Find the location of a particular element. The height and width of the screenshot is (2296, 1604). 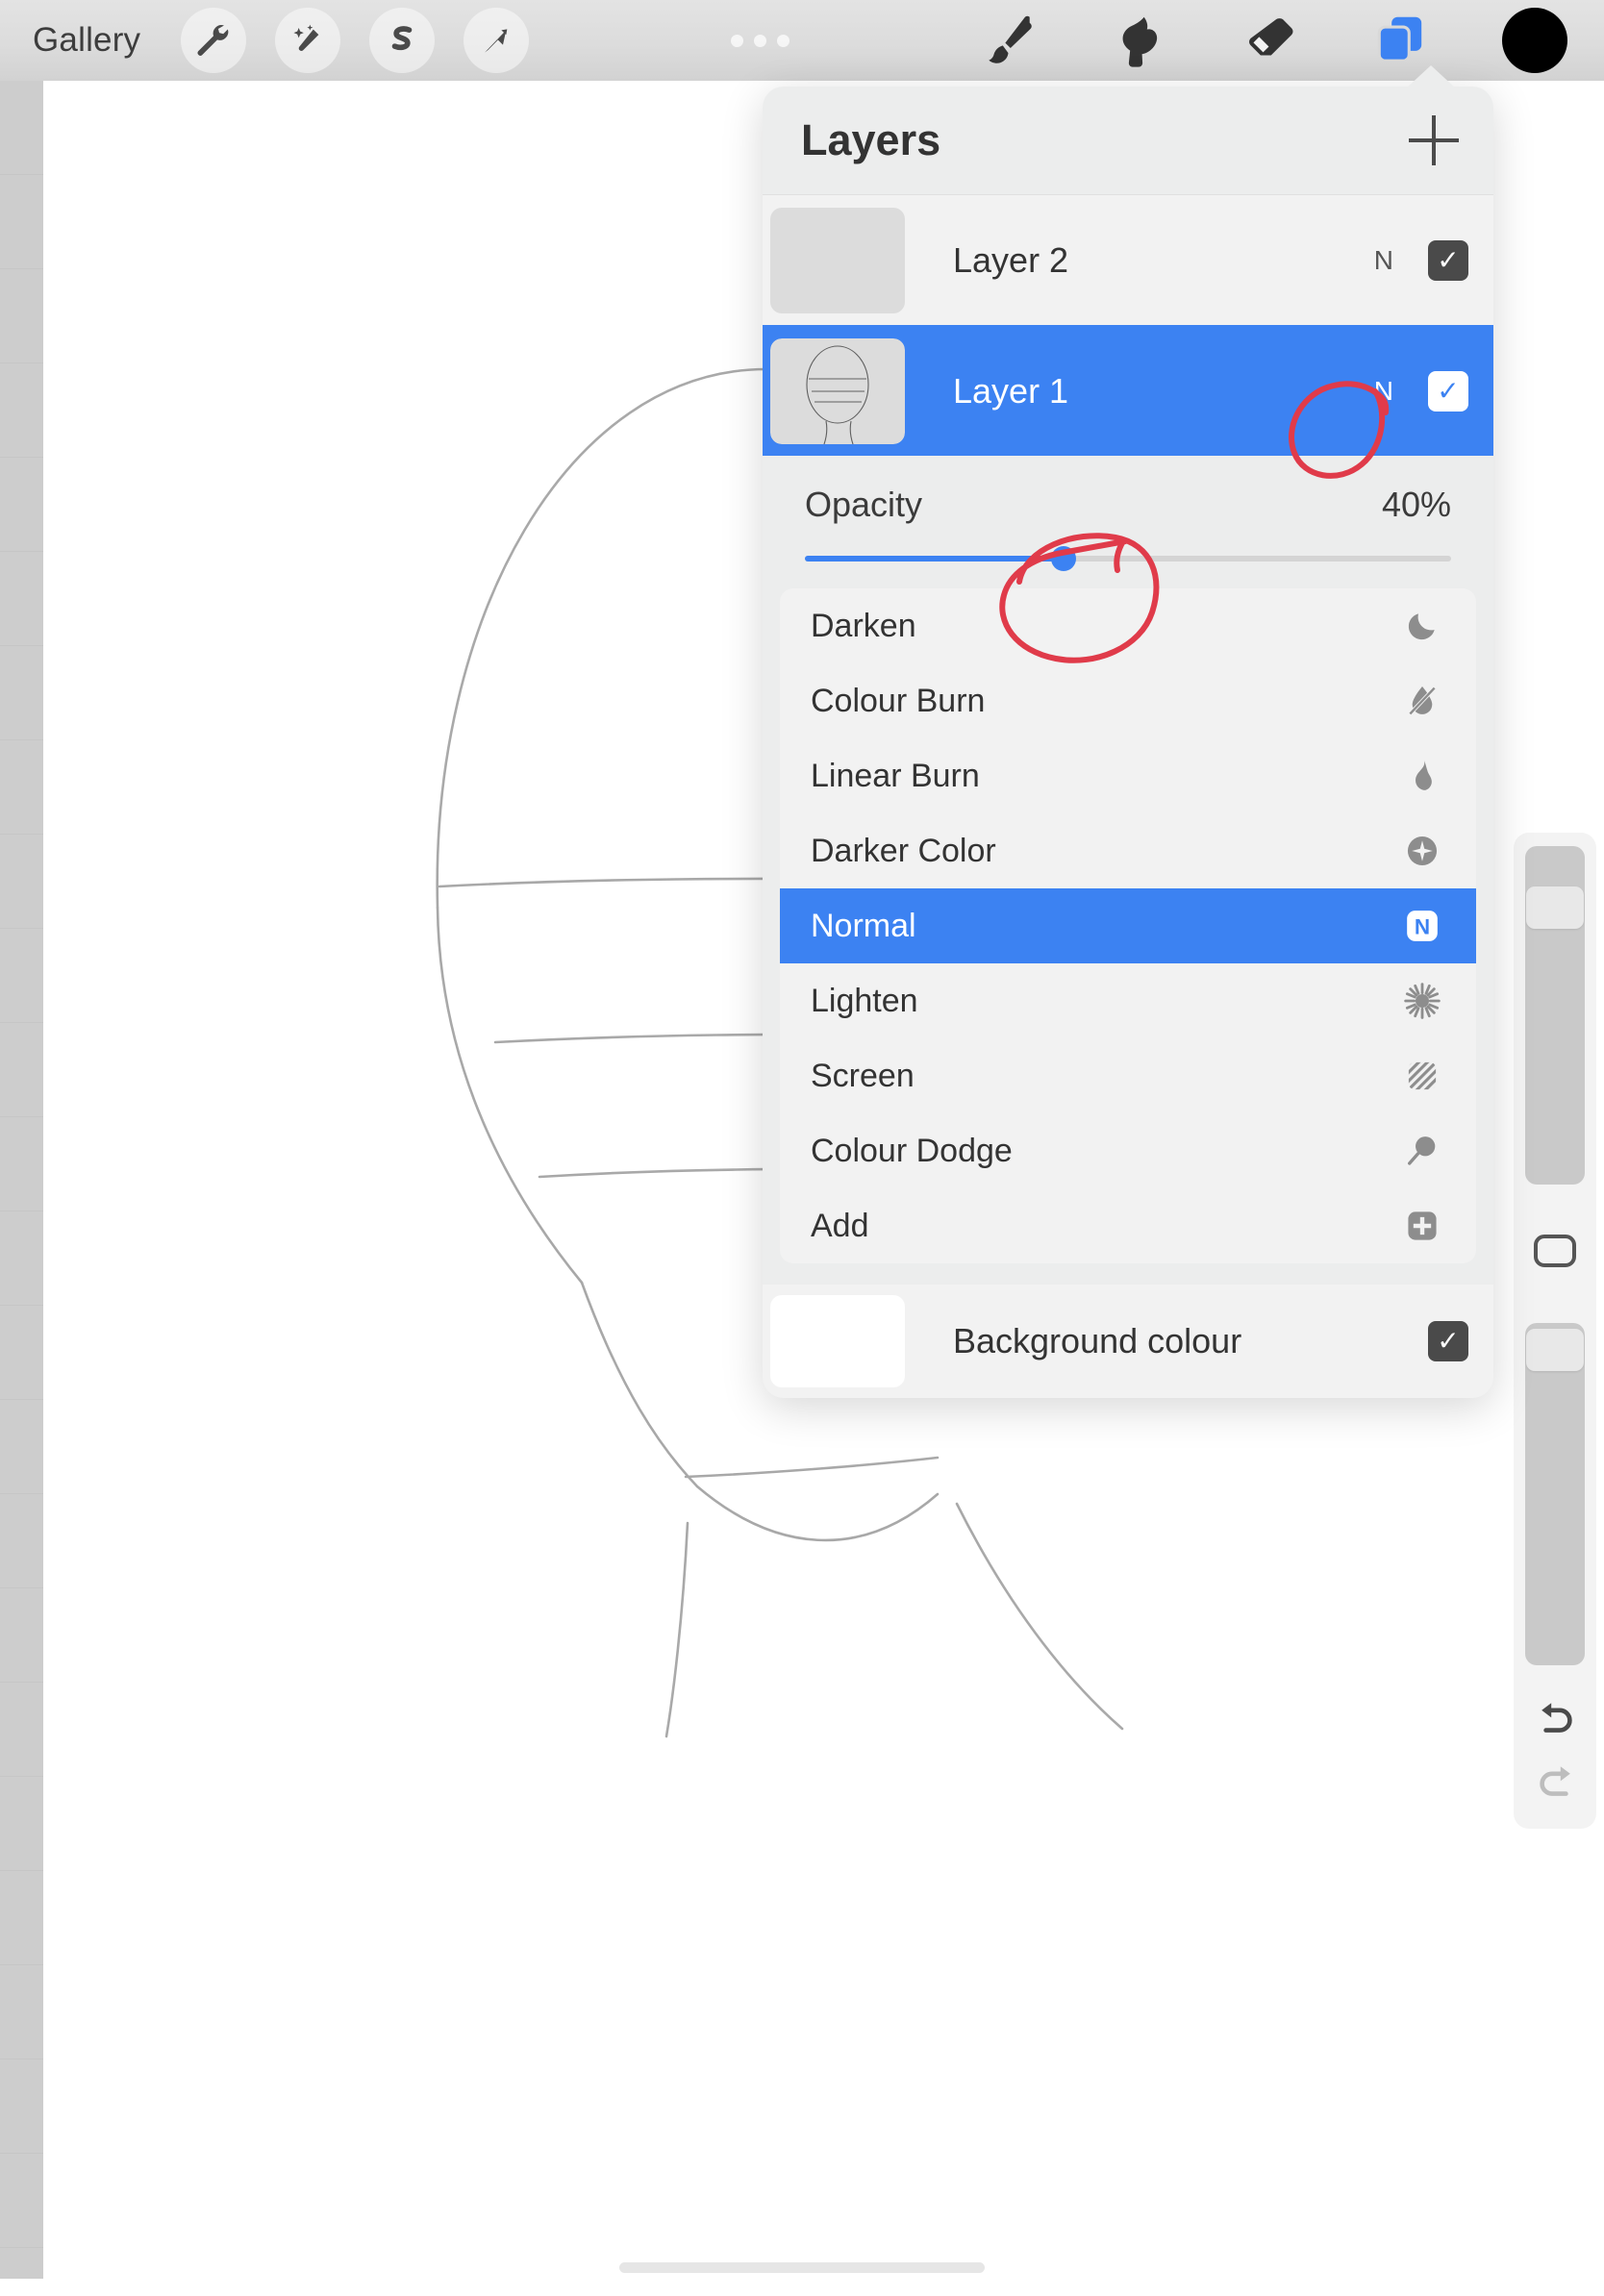

background-visibility-checkbox: ✓ is located at coordinates (1448, 1341).